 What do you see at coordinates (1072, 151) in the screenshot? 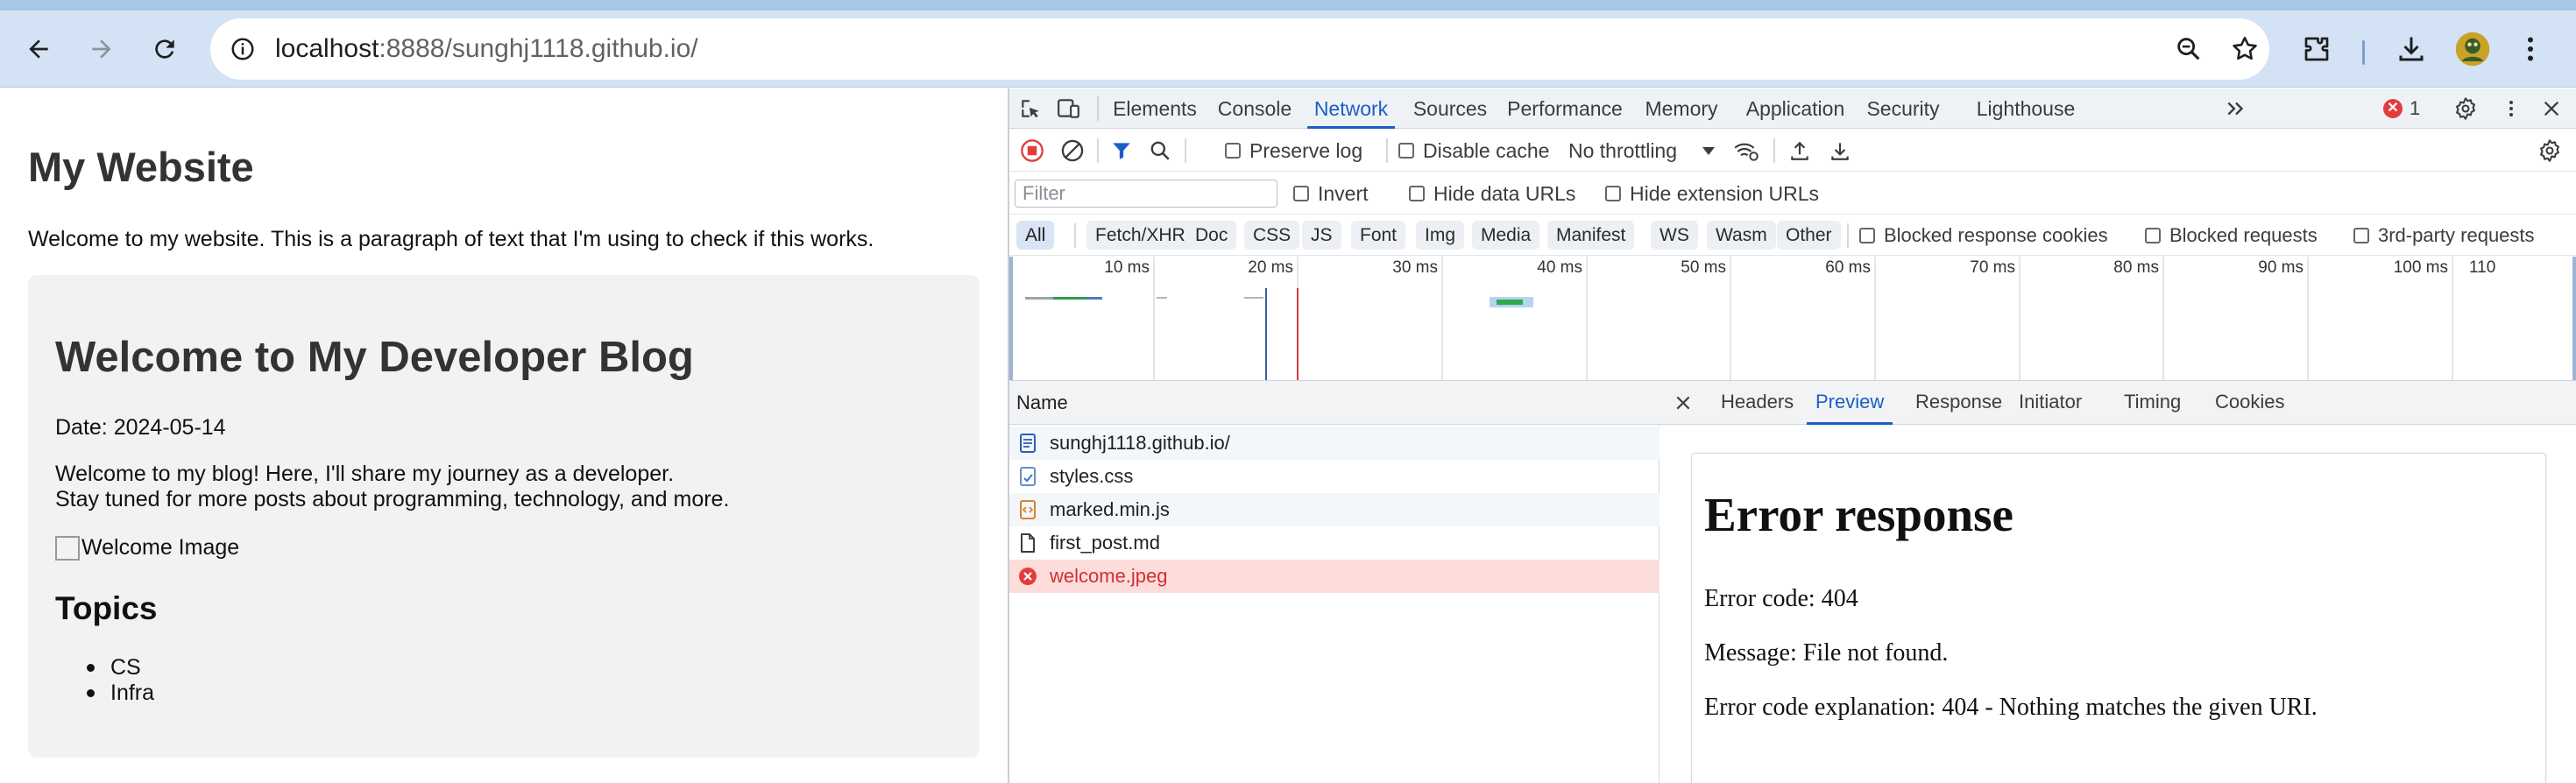
I see `clear-icon` at bounding box center [1072, 151].